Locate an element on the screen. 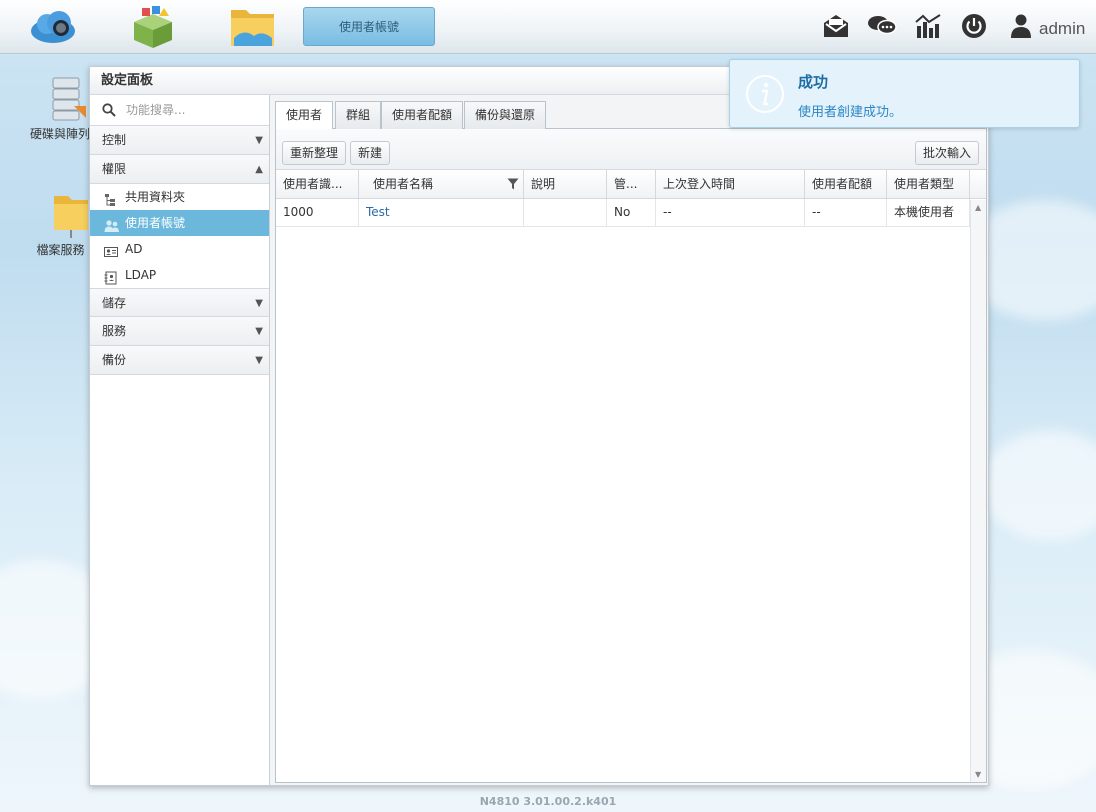  scroll-up-icon: ▲ is located at coordinates (978, 207).